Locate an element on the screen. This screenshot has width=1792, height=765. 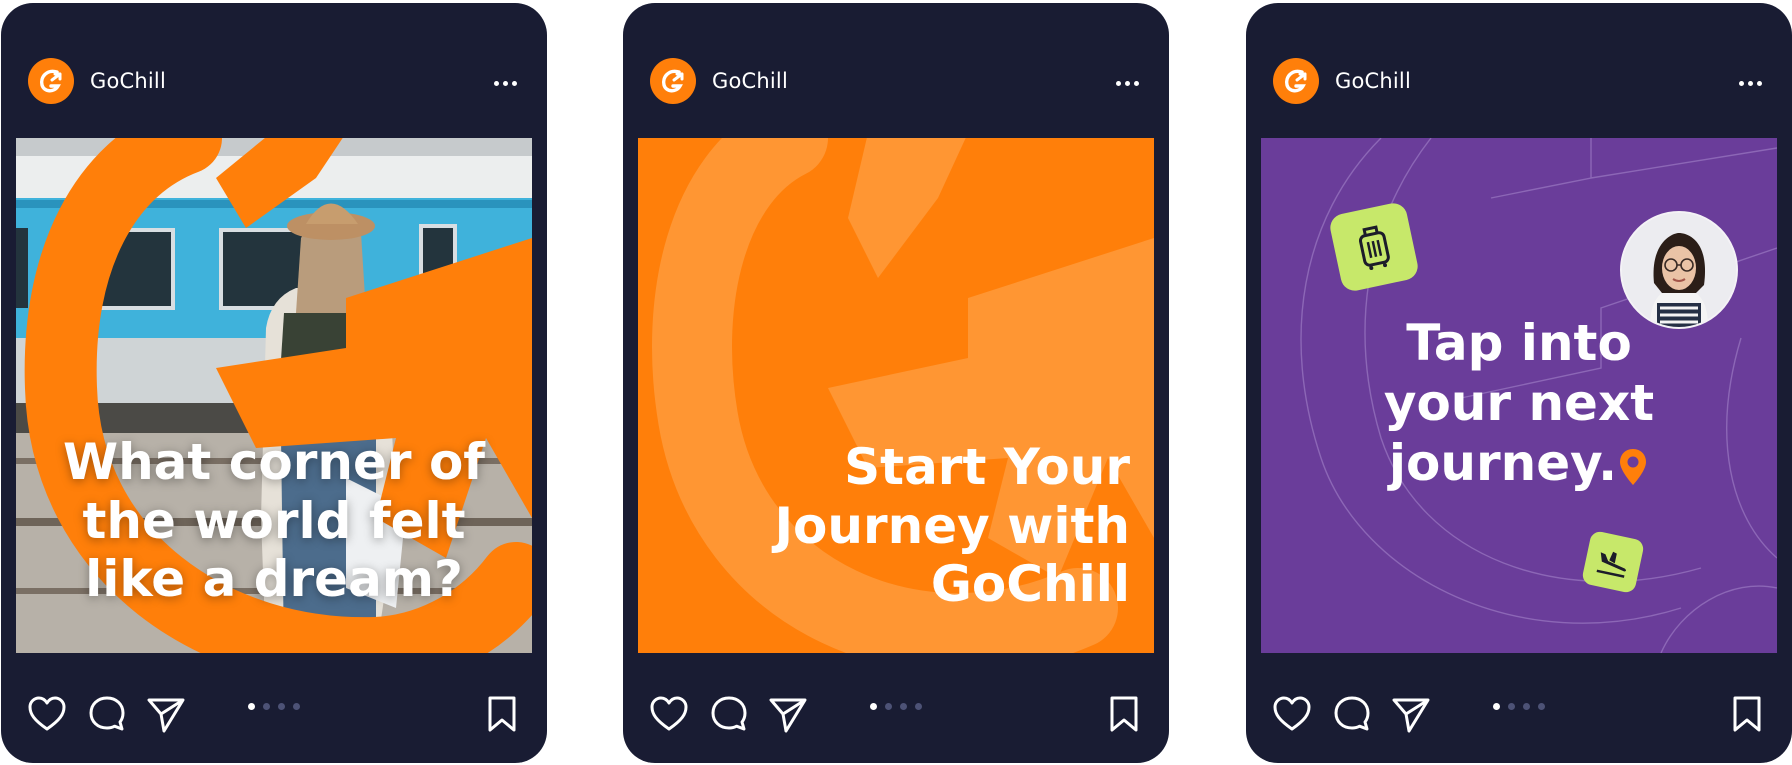
headline-line: Journey with is located at coordinates (952, 525).